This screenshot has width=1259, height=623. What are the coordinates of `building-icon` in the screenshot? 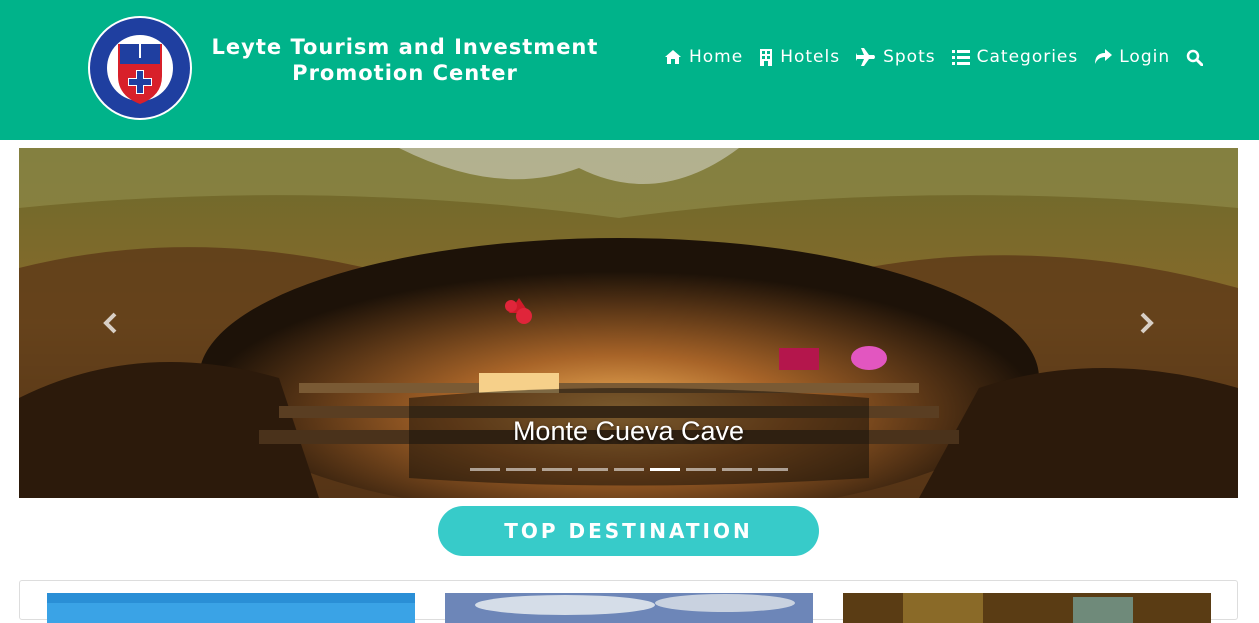 It's located at (766, 57).